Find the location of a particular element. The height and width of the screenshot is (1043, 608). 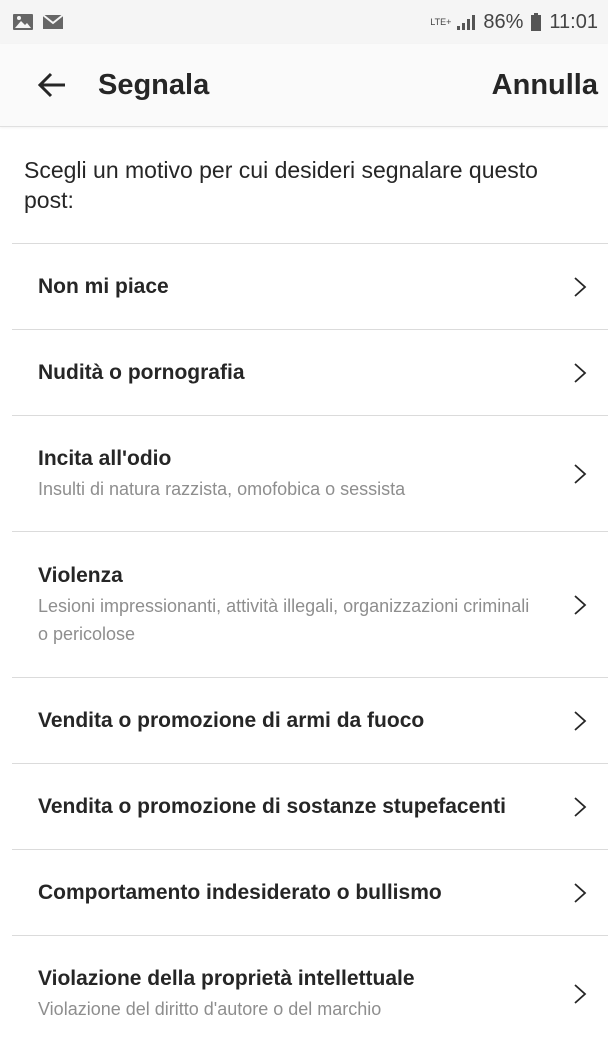

reason-item: Nudità o pornografia is located at coordinates (310, 373).